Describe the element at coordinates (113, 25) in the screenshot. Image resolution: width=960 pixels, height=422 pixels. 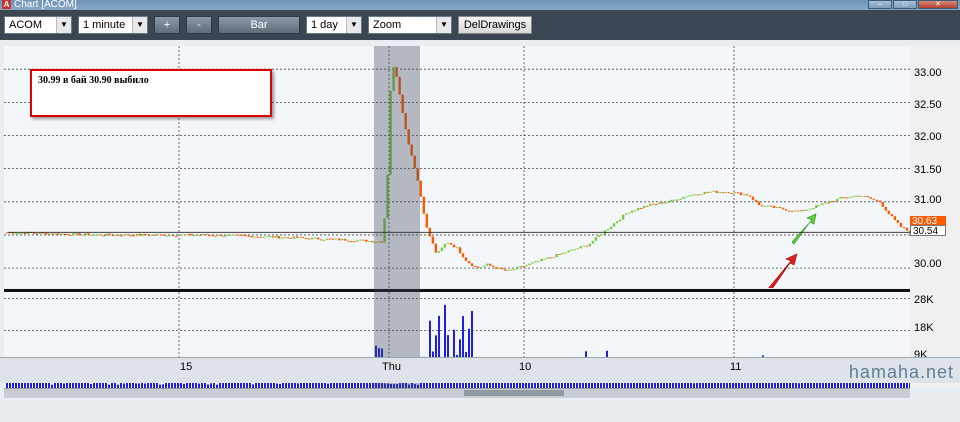
I see `interval-select: 1 minute ▼` at that location.